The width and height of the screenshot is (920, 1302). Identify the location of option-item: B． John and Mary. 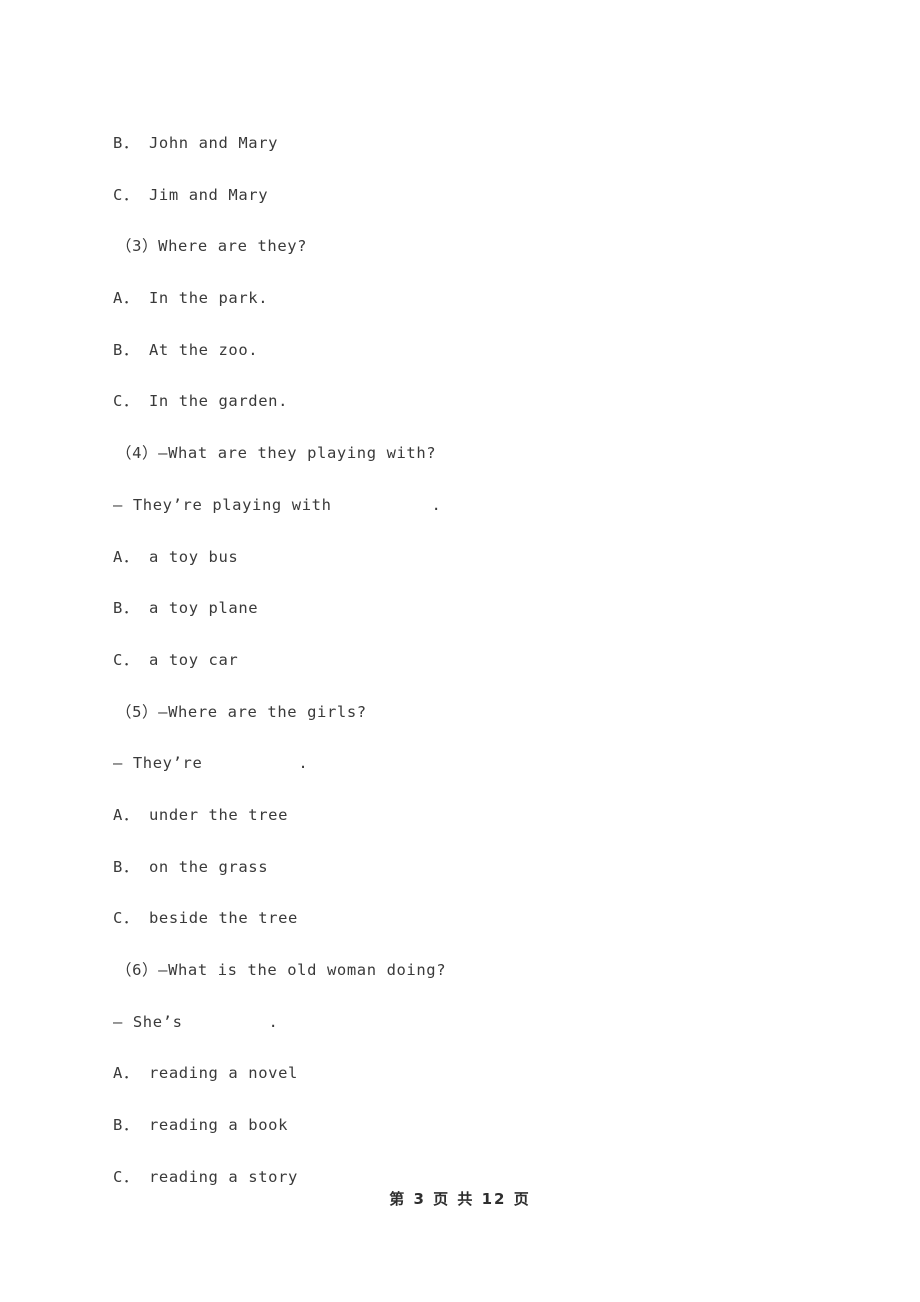
(196, 143).